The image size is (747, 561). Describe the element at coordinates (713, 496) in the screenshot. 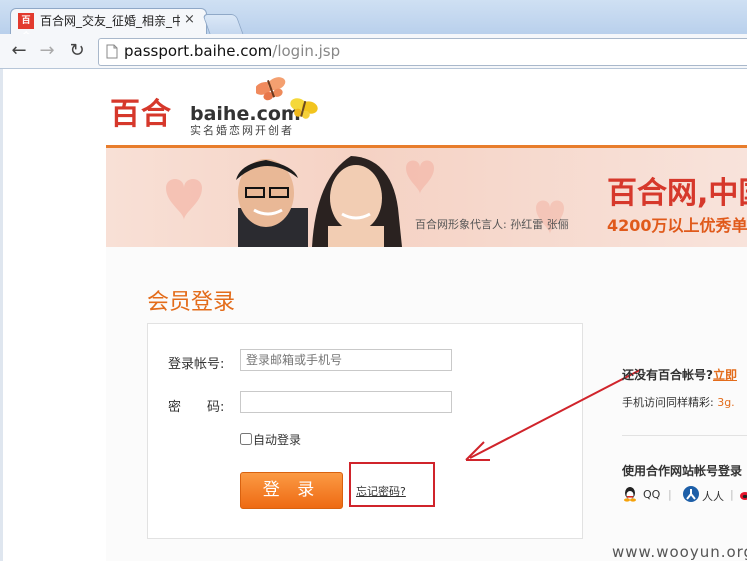

I see `partner-renren-link: 人人` at that location.